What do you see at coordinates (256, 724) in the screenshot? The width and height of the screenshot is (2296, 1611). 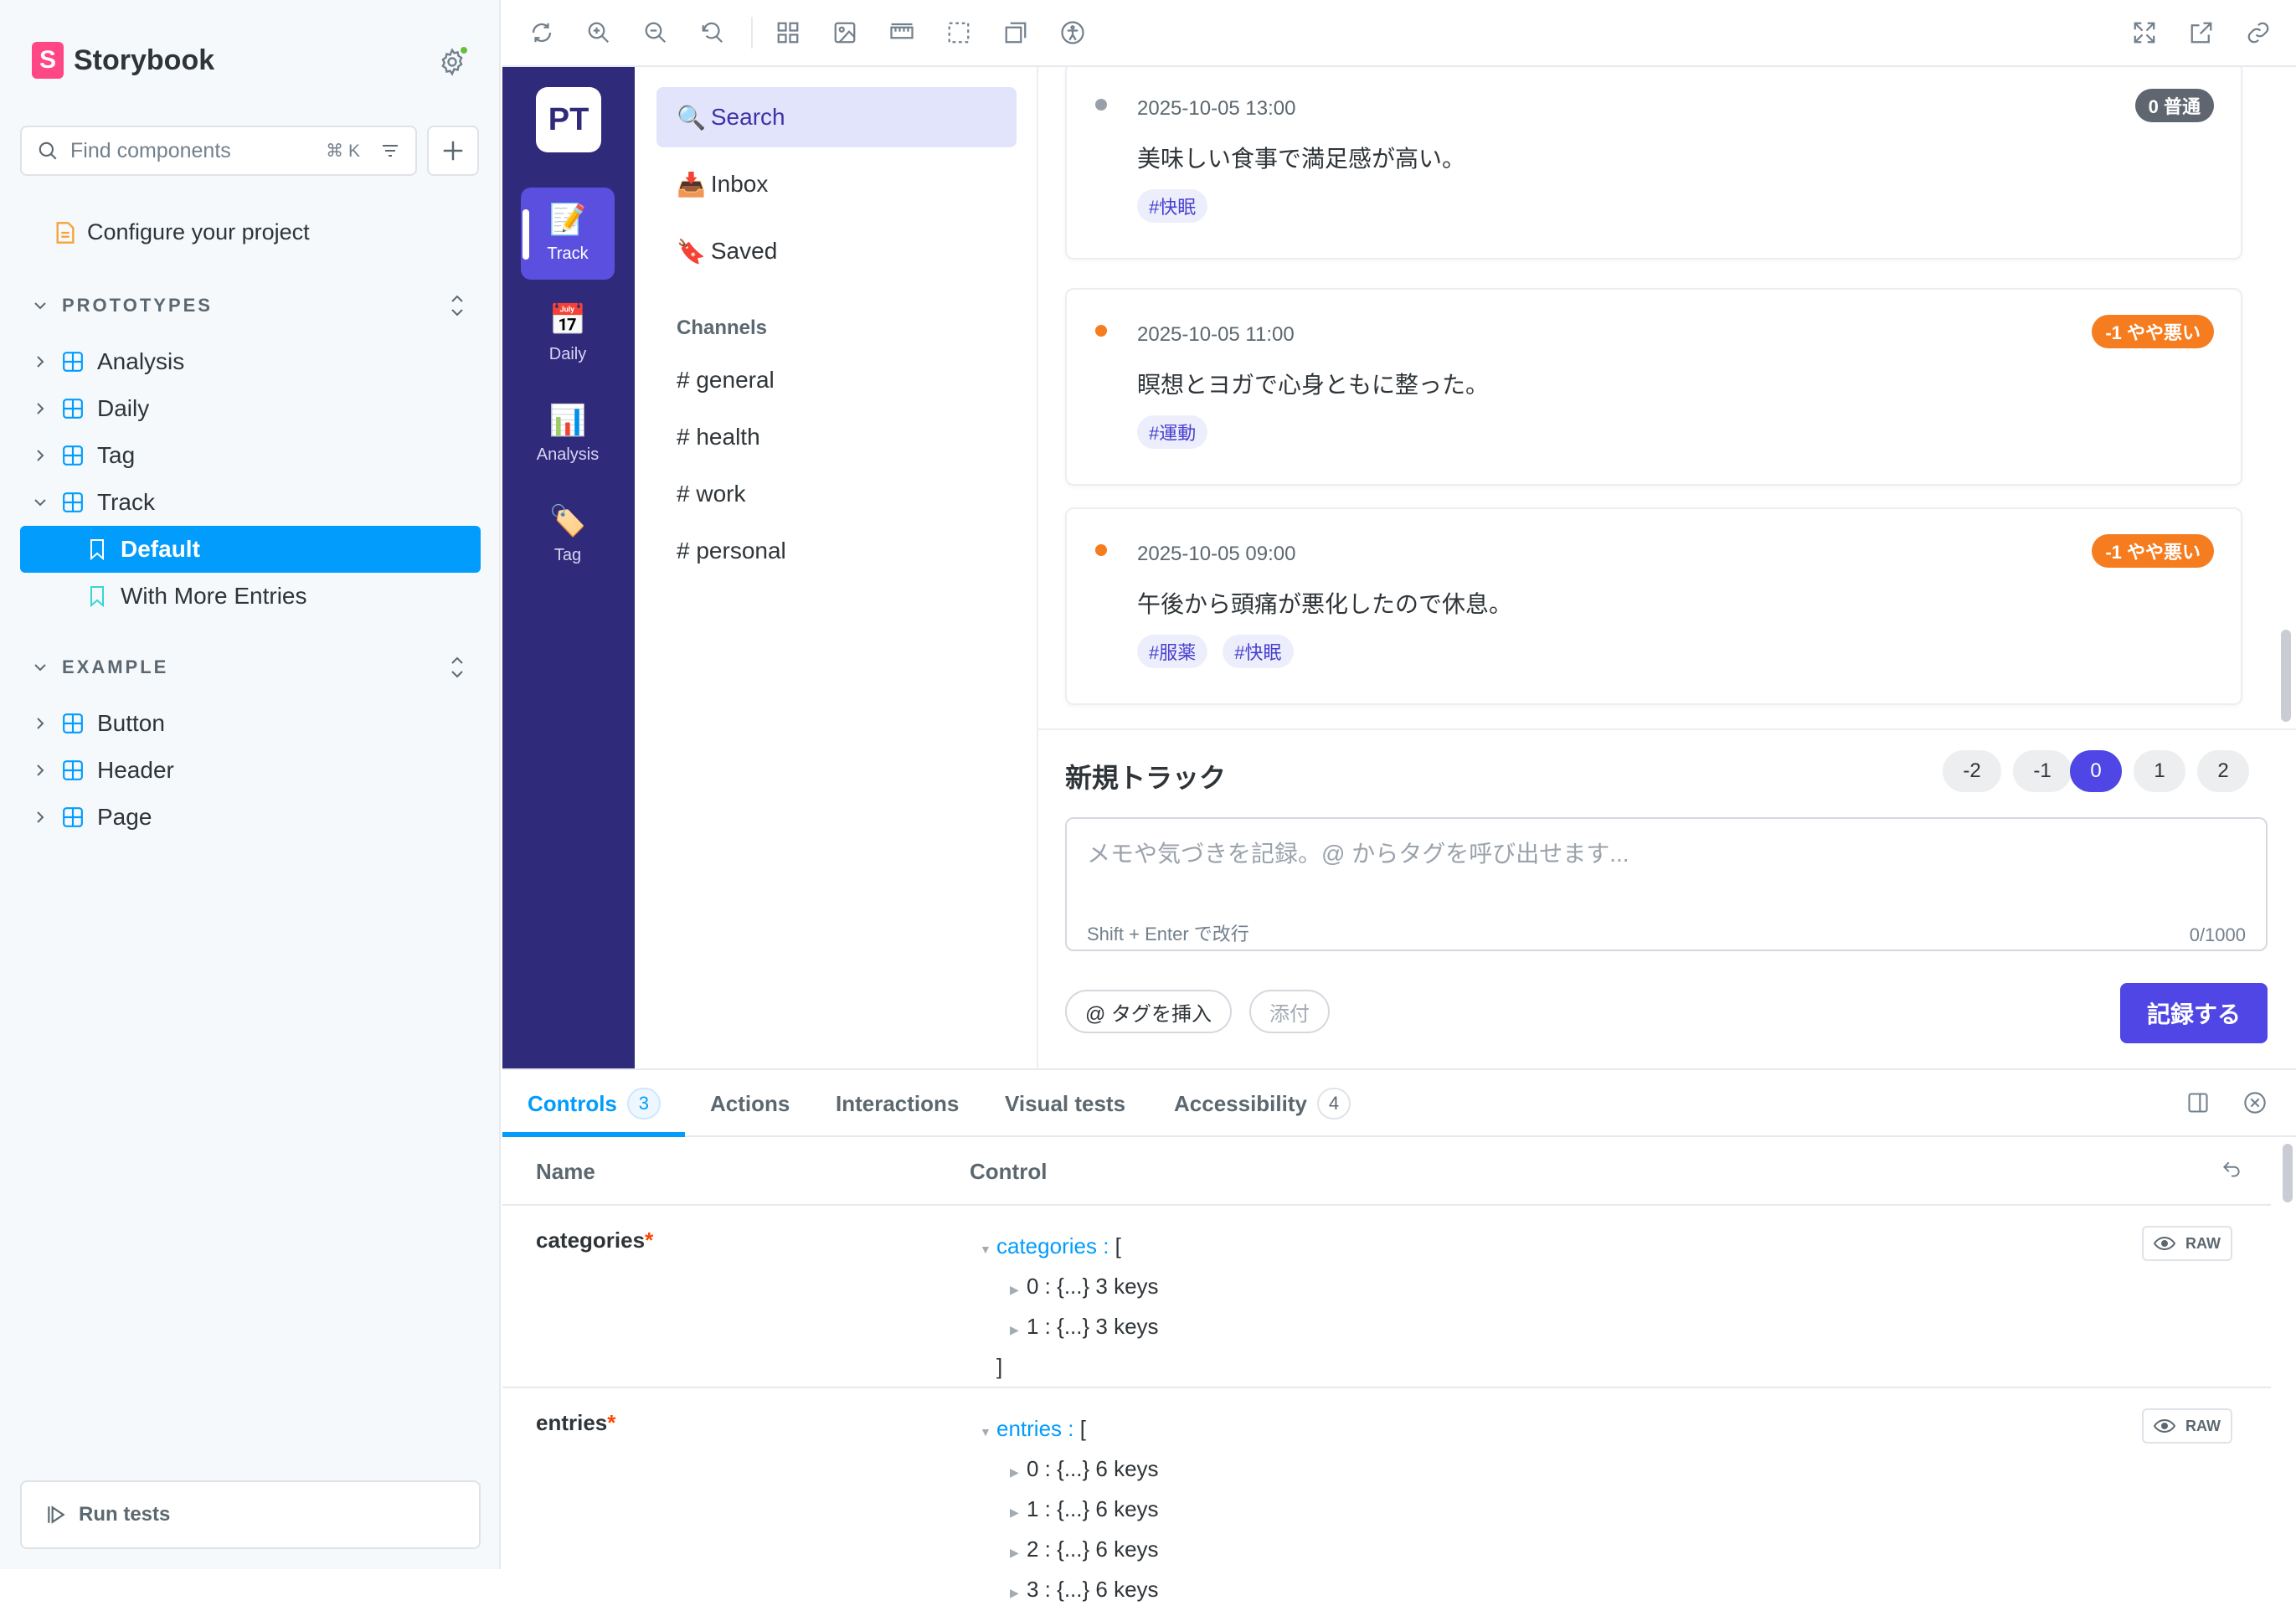 I see `tree-item-button: Button` at bounding box center [256, 724].